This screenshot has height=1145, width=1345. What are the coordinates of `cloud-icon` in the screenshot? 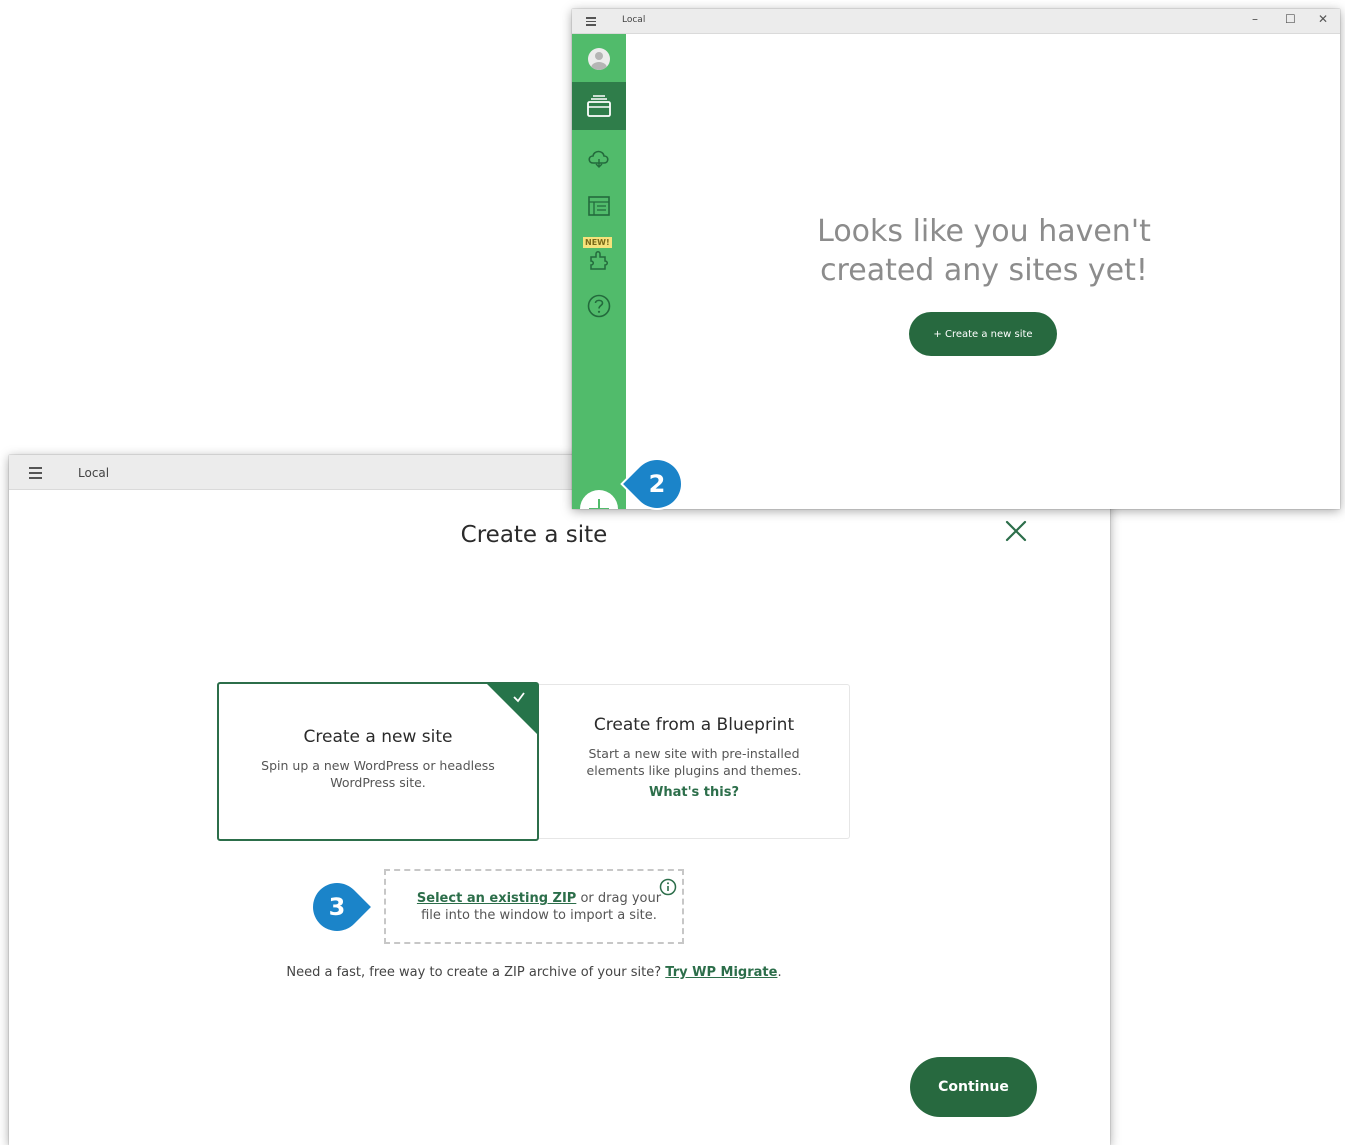 It's located at (598, 159).